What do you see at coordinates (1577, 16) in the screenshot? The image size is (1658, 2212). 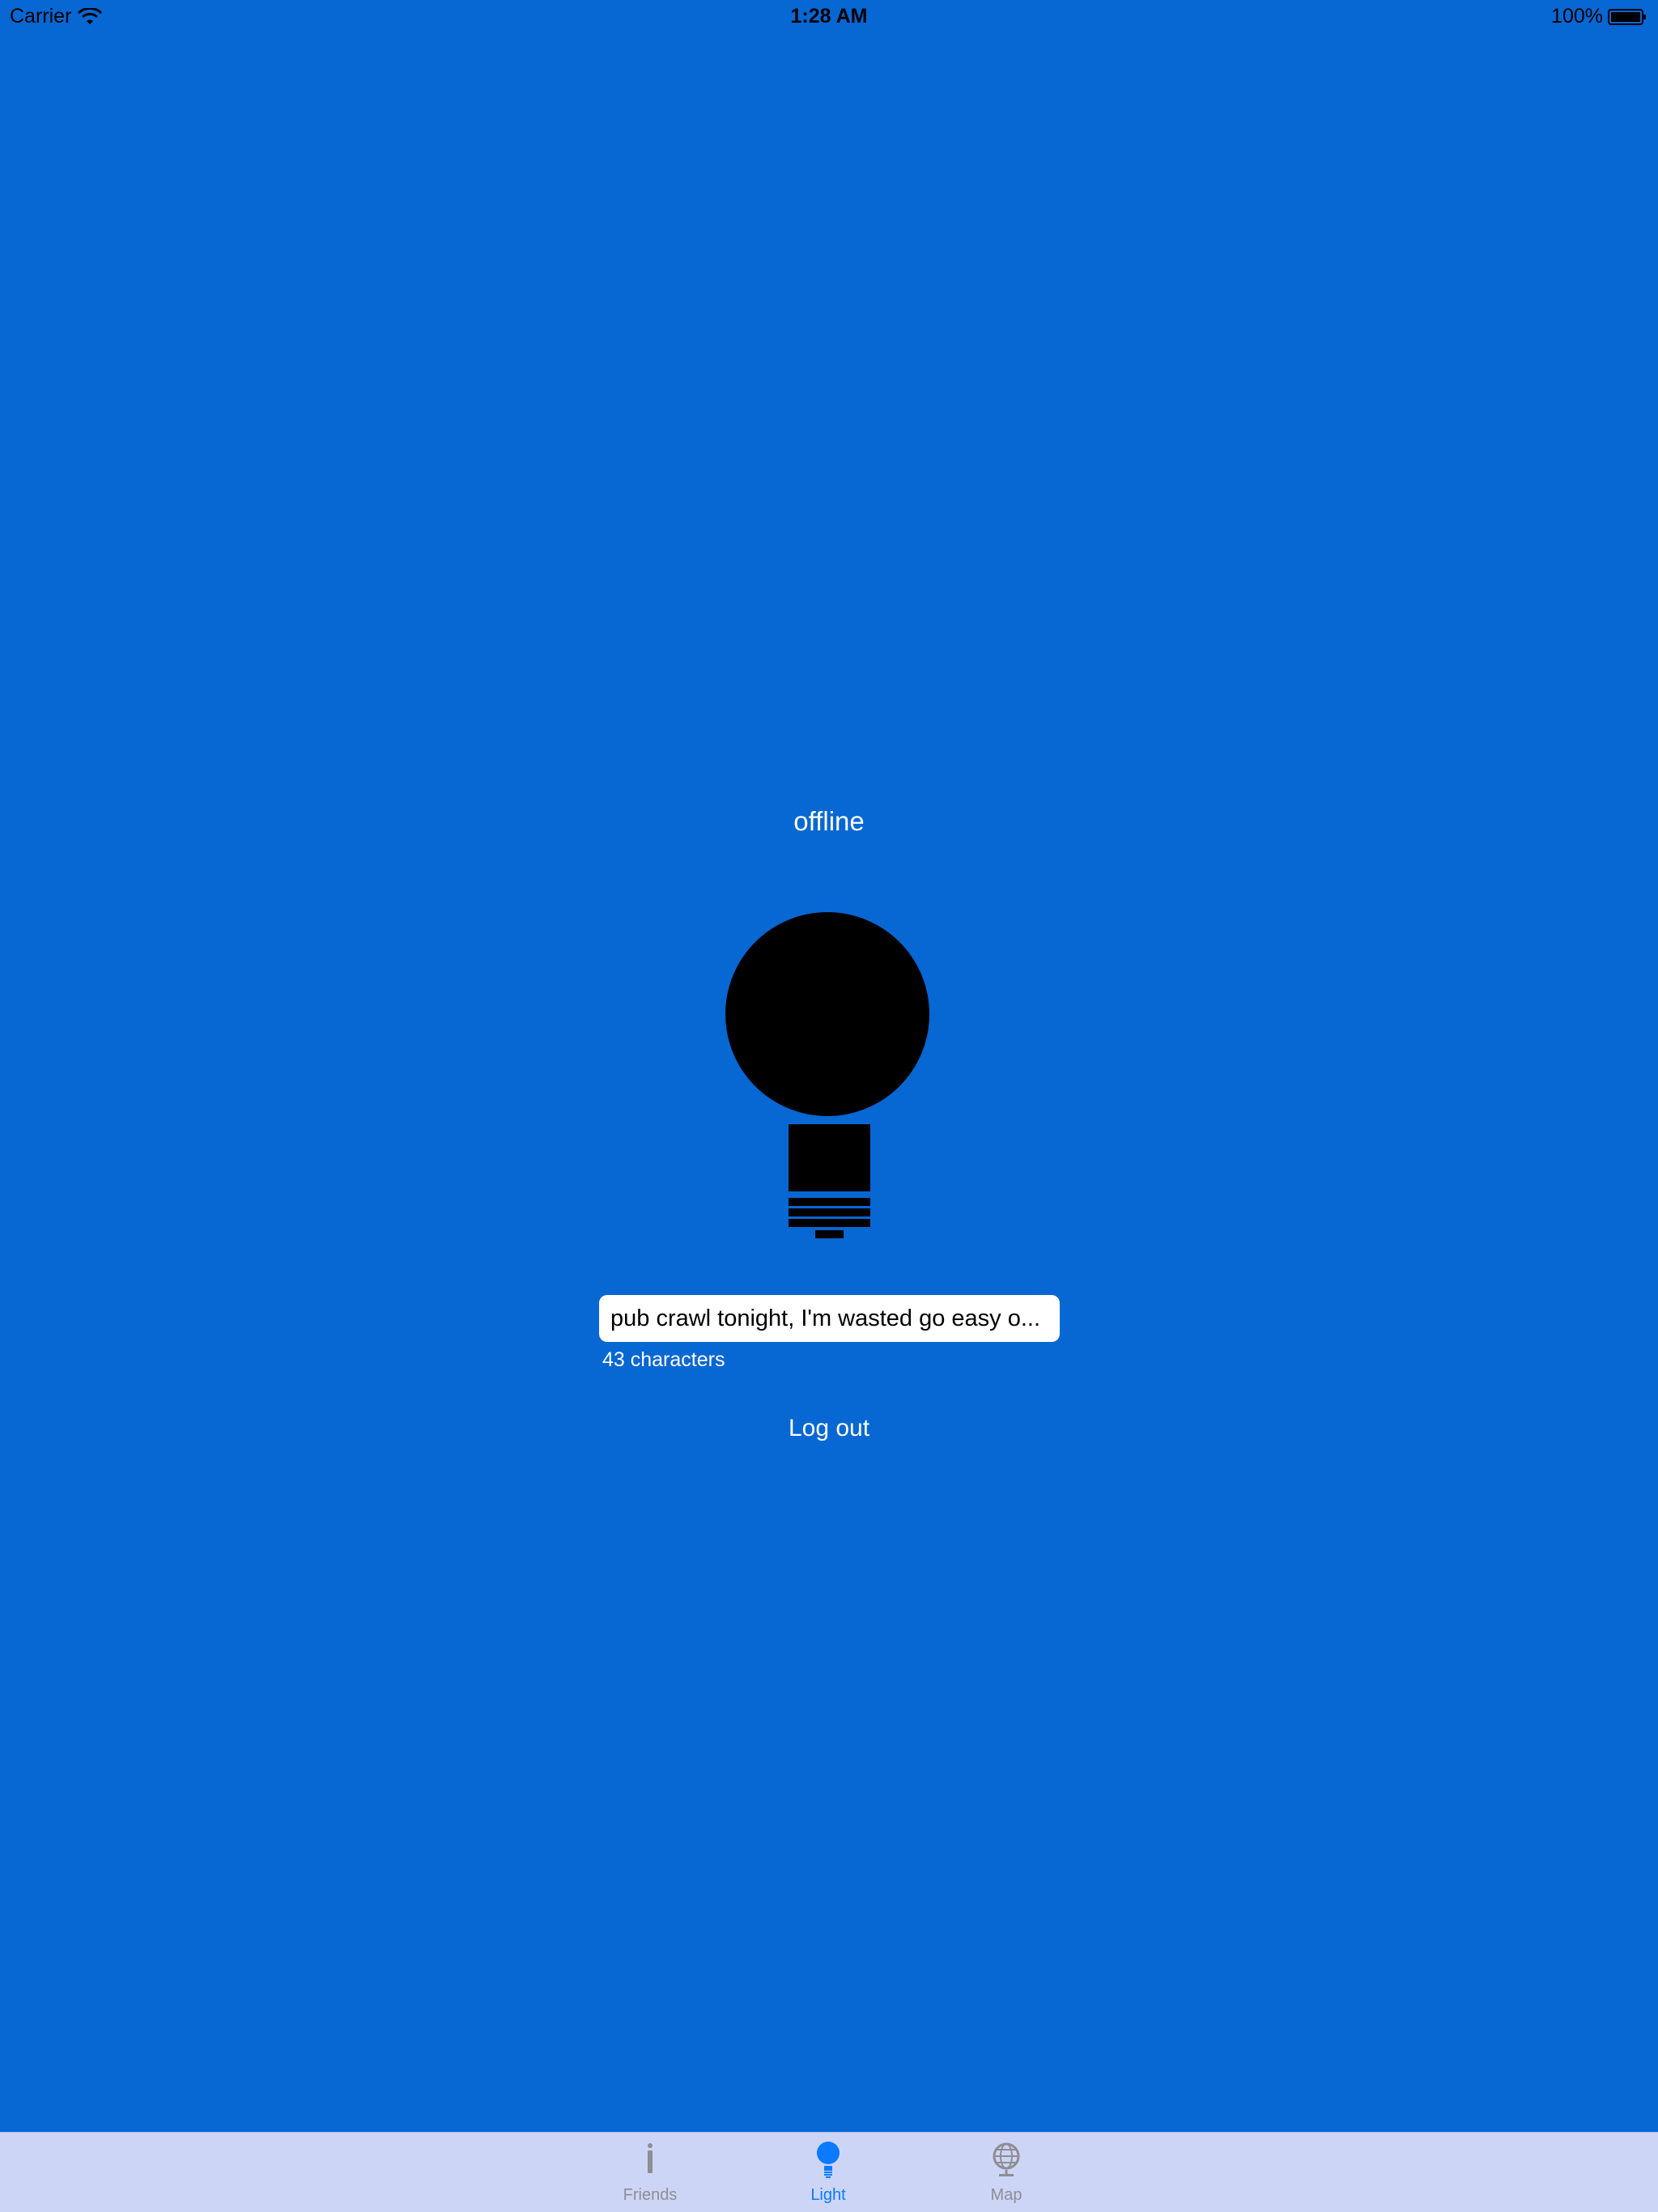 I see `battery-percentage: 100%` at bounding box center [1577, 16].